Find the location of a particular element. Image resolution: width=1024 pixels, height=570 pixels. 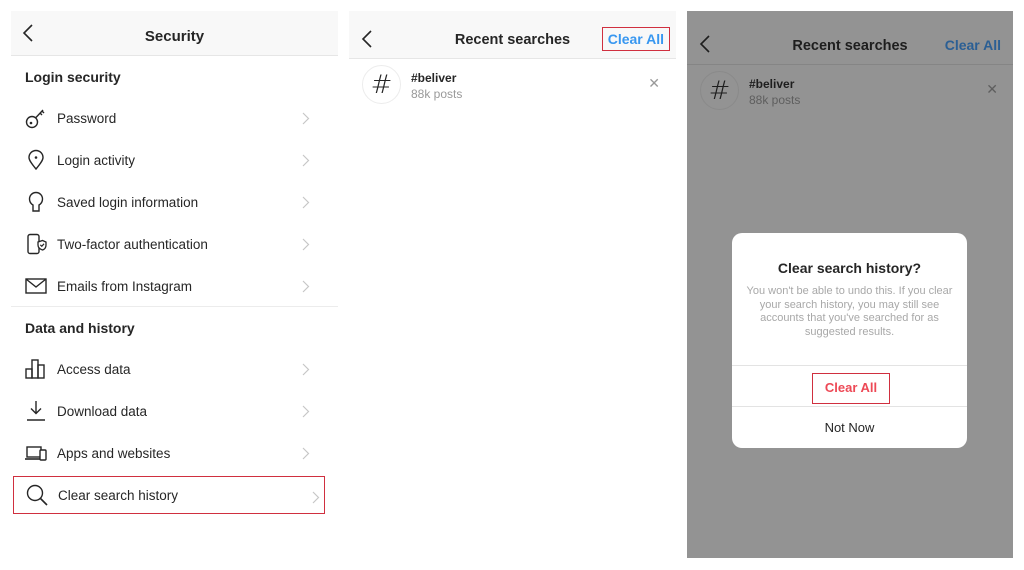

menu-item-two-factor: Two-factor authentication is located at coordinates (169, 244).